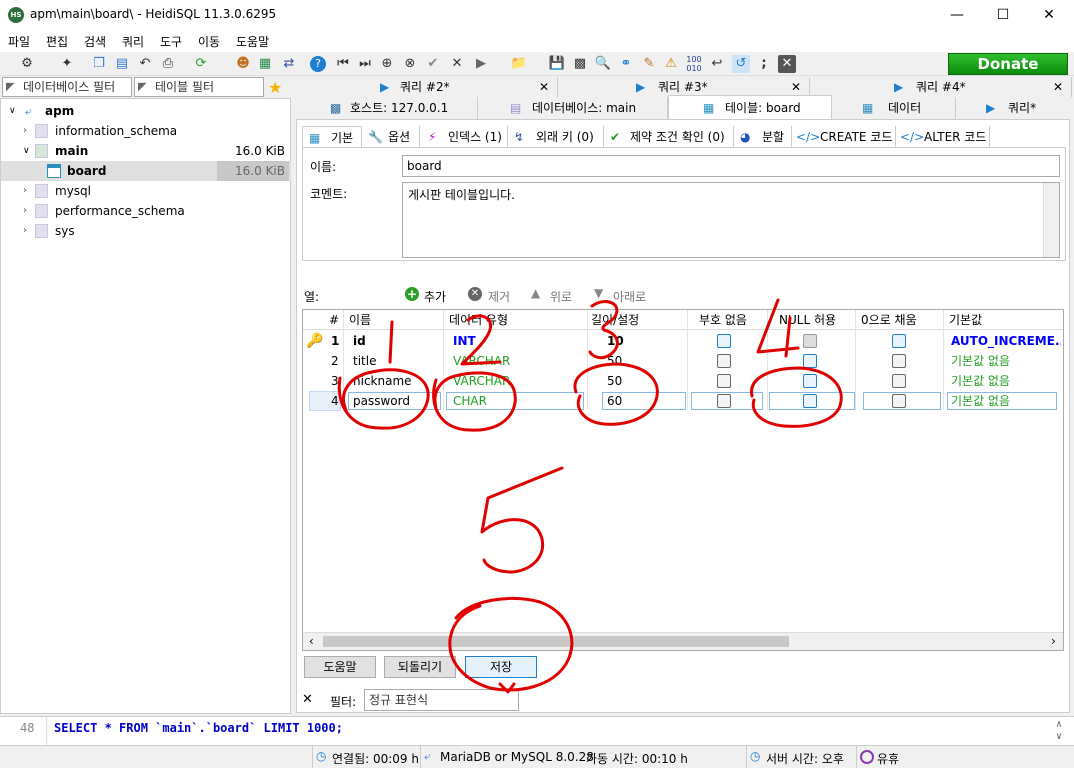 This screenshot has width=1074, height=768. I want to click on tab-partitions: ◕ 분할, so click(763, 137).